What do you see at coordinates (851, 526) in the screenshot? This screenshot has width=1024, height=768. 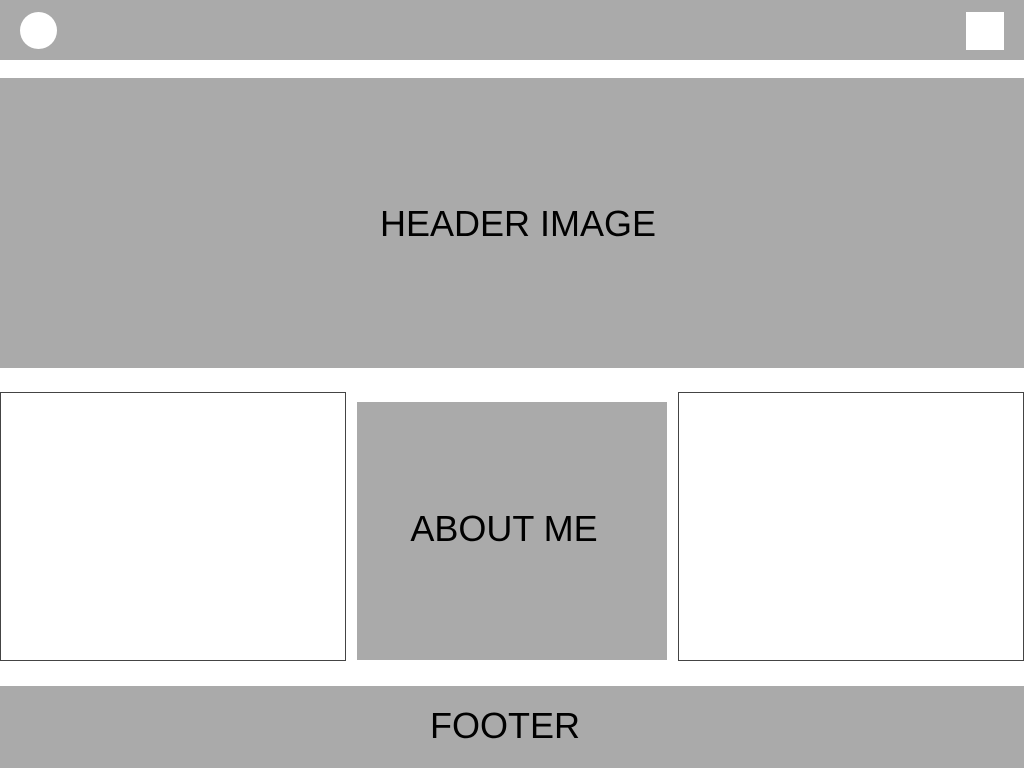 I see `right-content-panel` at bounding box center [851, 526].